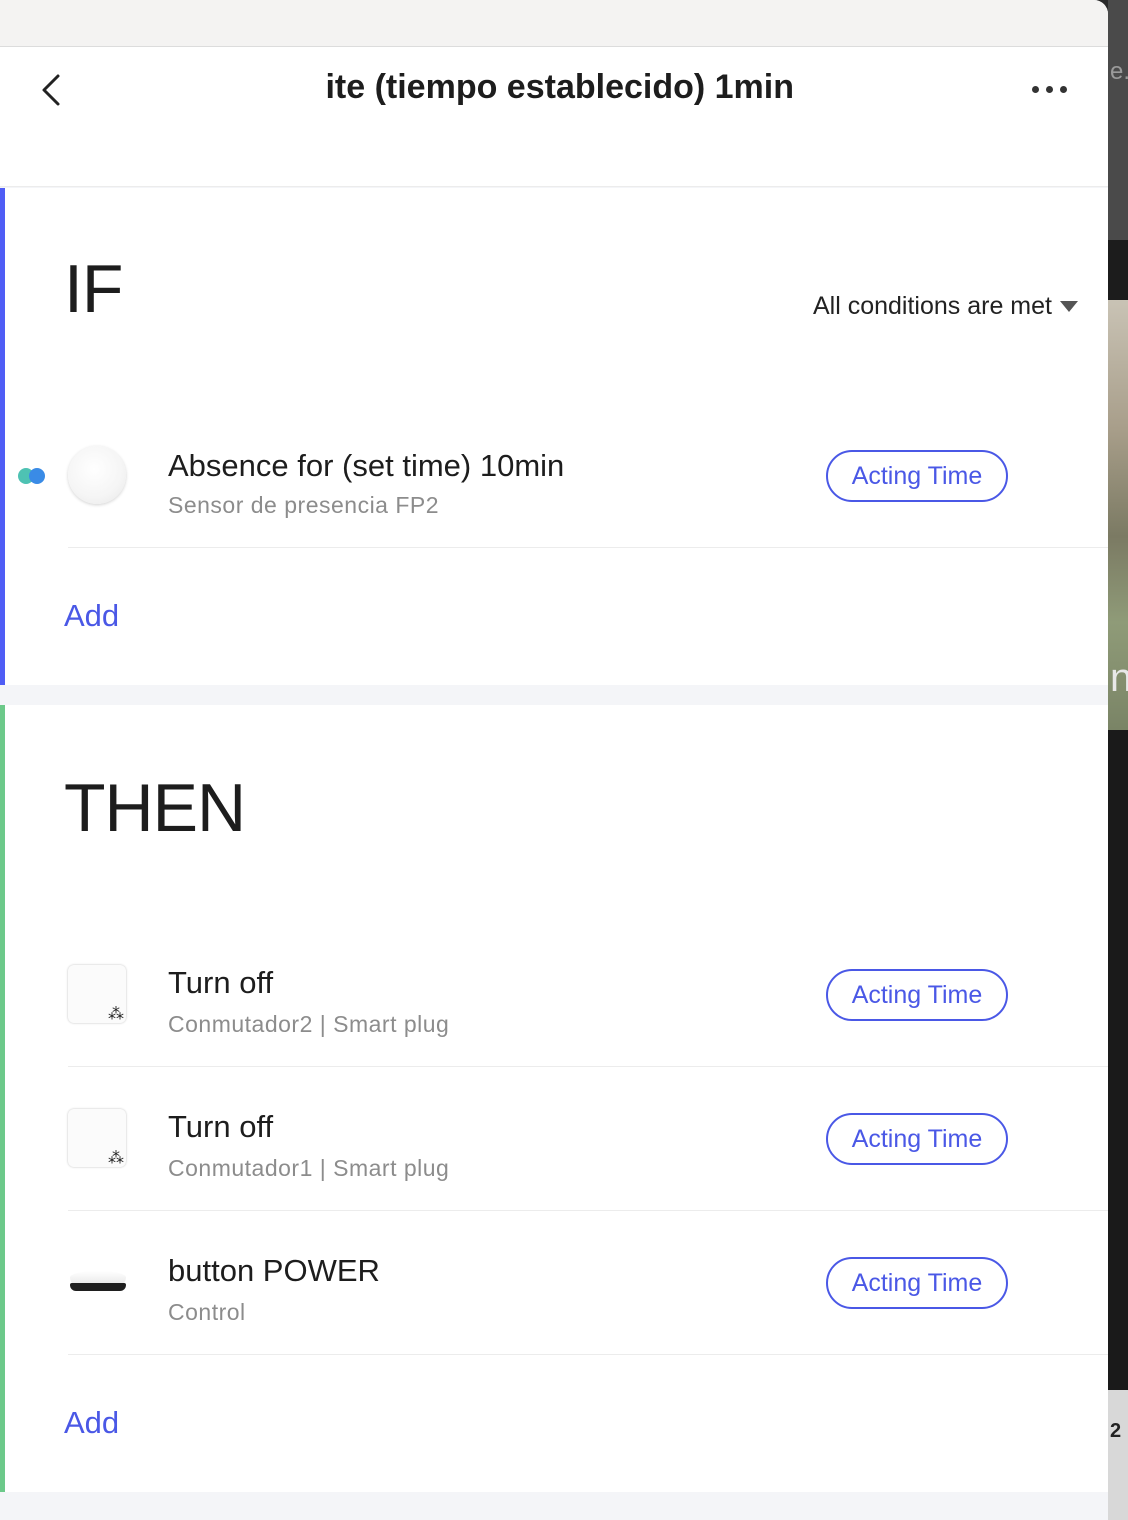  Describe the element at coordinates (554, 117) in the screenshot. I see `page-header: ite (tiempo establecido) 1min` at that location.